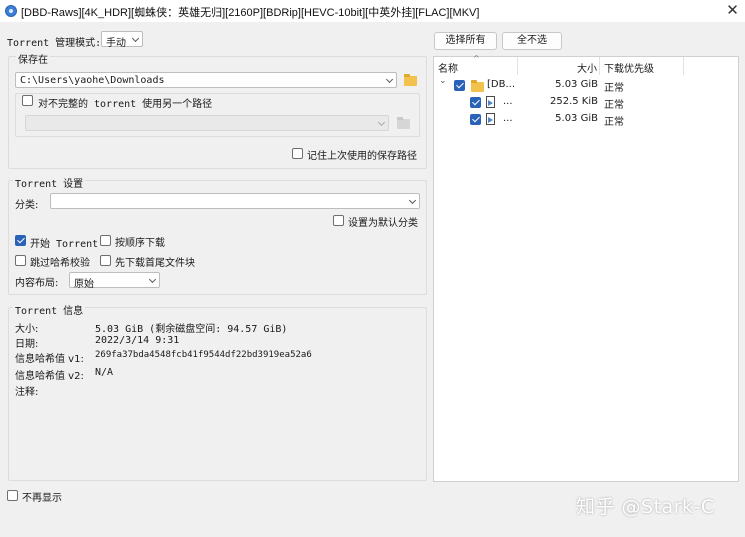  What do you see at coordinates (362, 156) in the screenshot?
I see `remember-path-label: 记住上次使用的保存路径` at bounding box center [362, 156].